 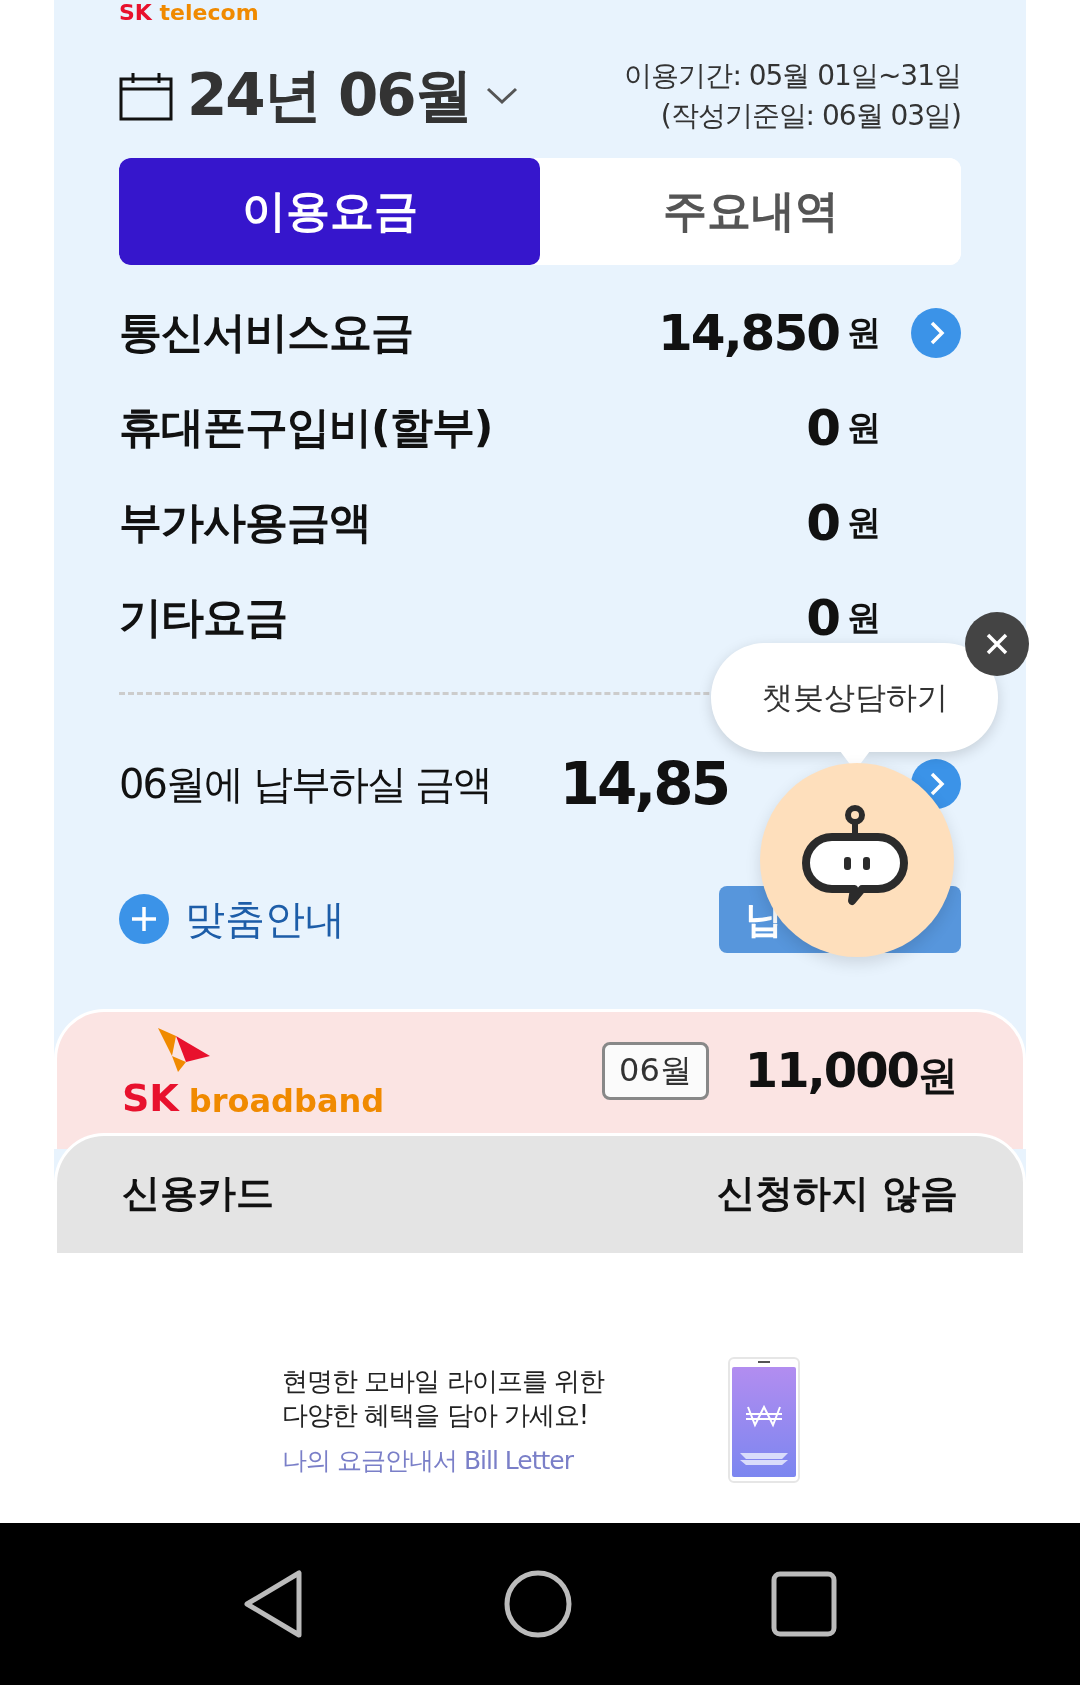 I want to click on charge-label: 기타요금, so click(x=203, y=617).